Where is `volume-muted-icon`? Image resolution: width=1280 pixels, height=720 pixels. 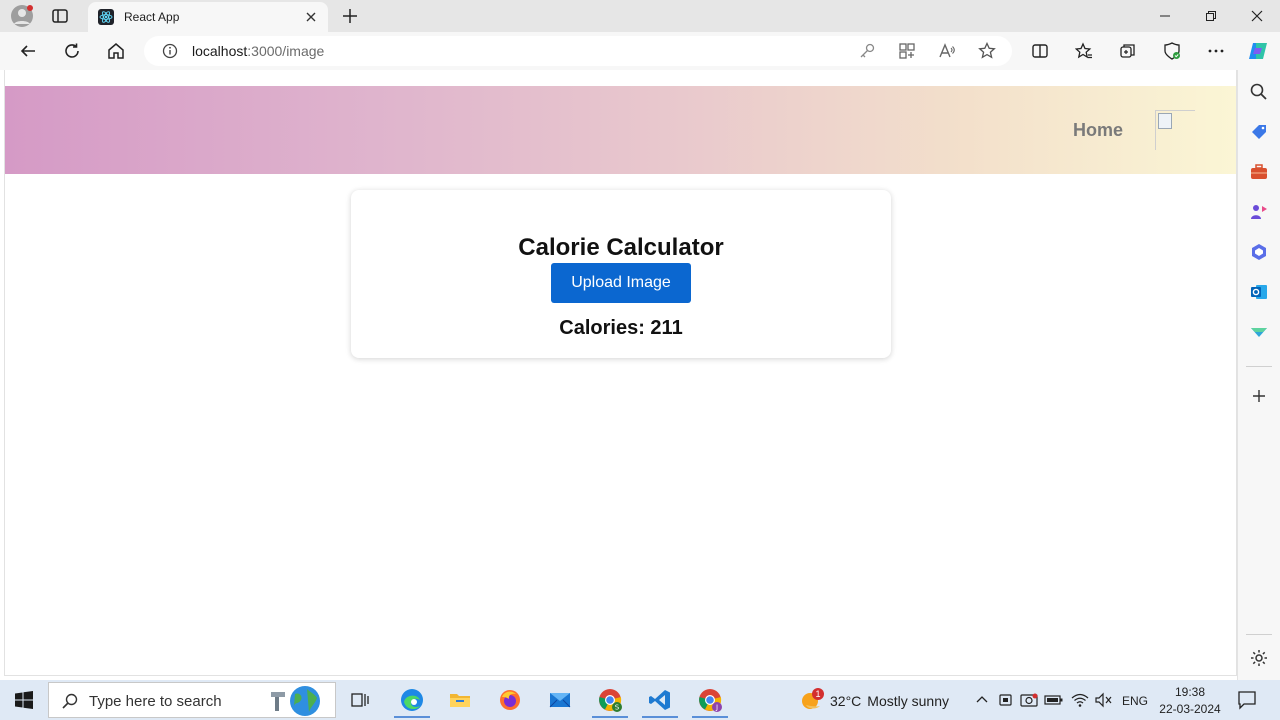
volume-muted-icon is located at coordinates (1103, 700).